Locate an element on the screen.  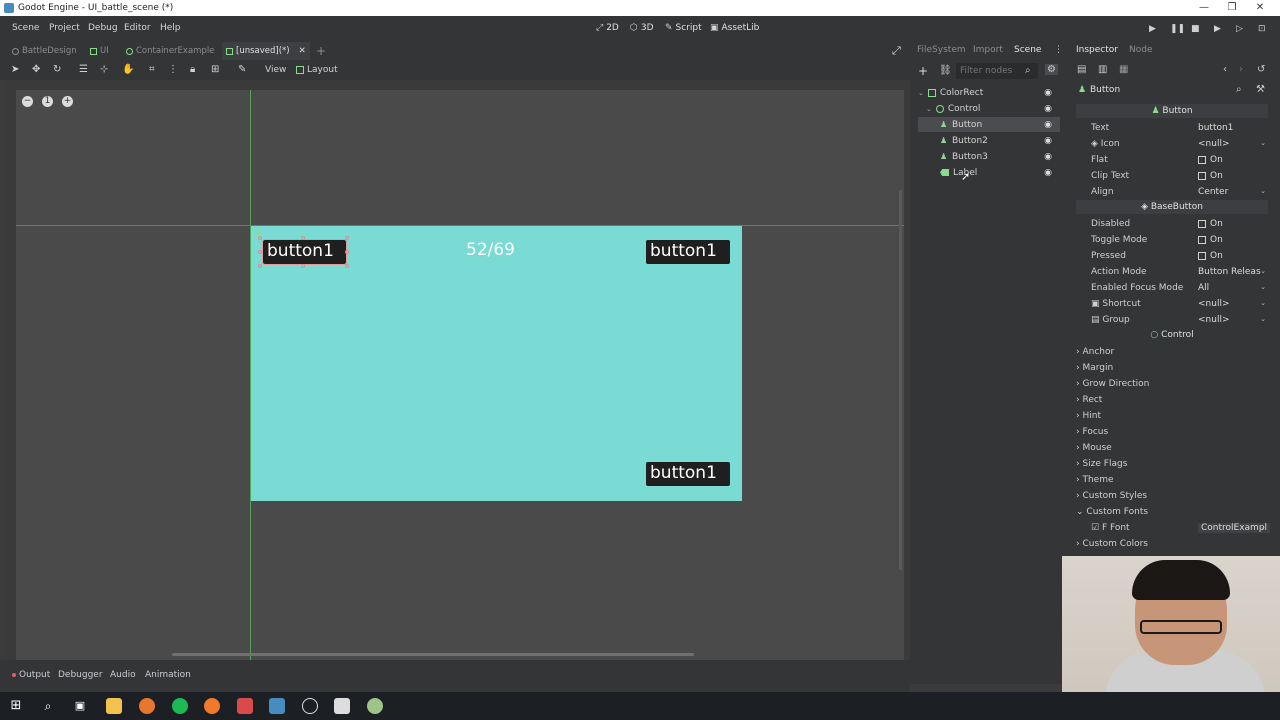
checkbox-checked-icon: ☑ is located at coordinates (1096, 528).